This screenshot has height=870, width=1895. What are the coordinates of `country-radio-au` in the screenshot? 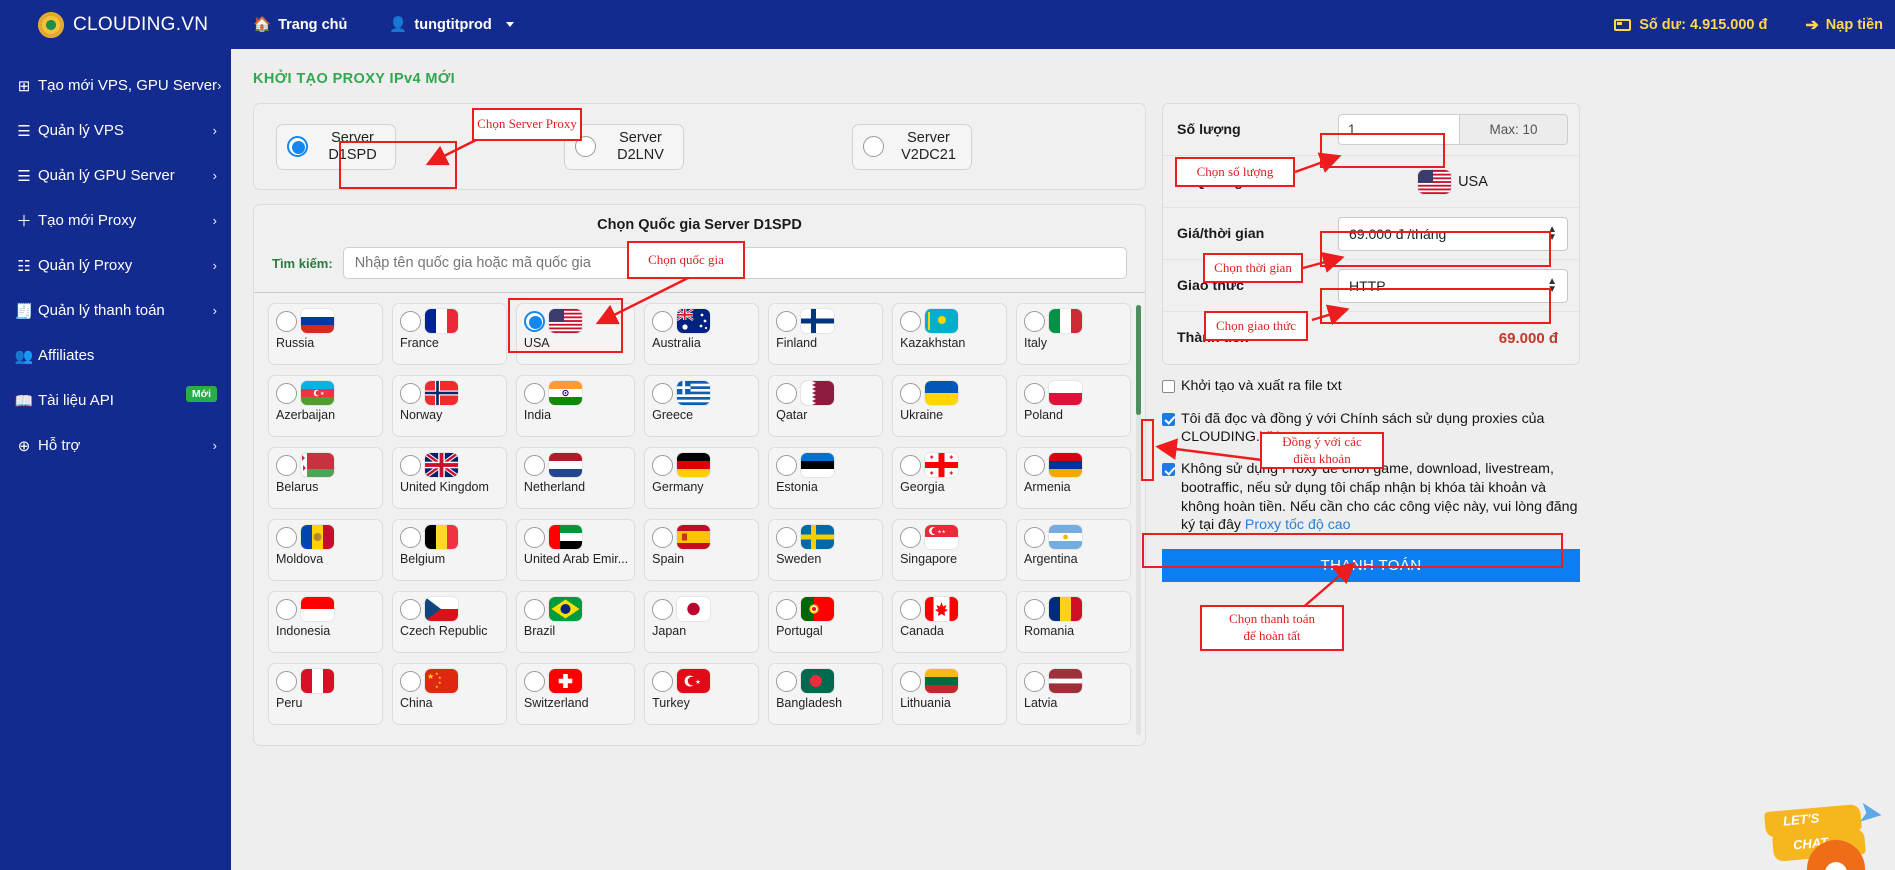 It's located at (663, 321).